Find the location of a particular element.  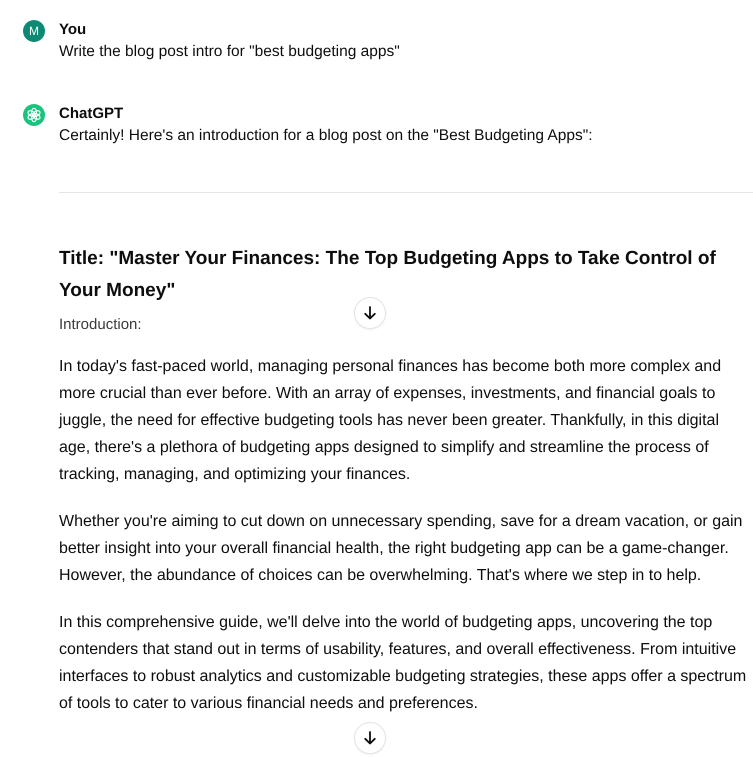

assistant-avatar-icon is located at coordinates (34, 115).